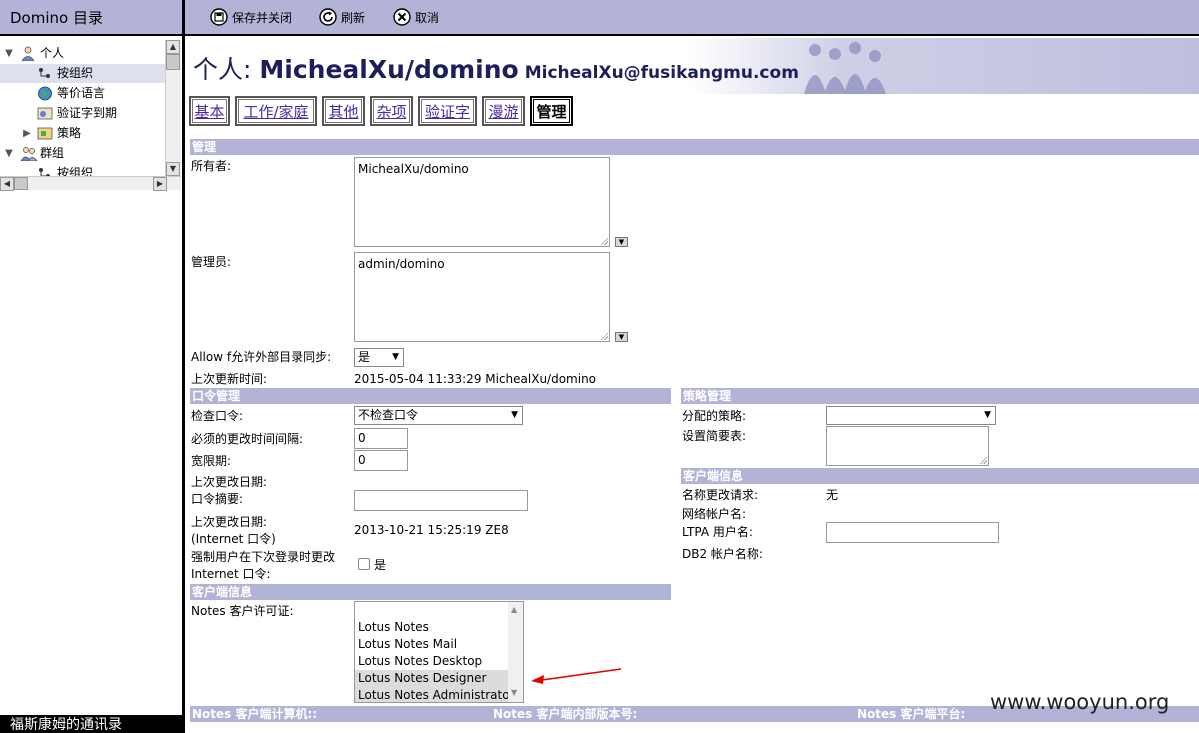 Image resolution: width=1199 pixels, height=733 pixels. What do you see at coordinates (91, 724) in the screenshot?
I see `address-book-title: 福斯康姆的通讯录` at bounding box center [91, 724].